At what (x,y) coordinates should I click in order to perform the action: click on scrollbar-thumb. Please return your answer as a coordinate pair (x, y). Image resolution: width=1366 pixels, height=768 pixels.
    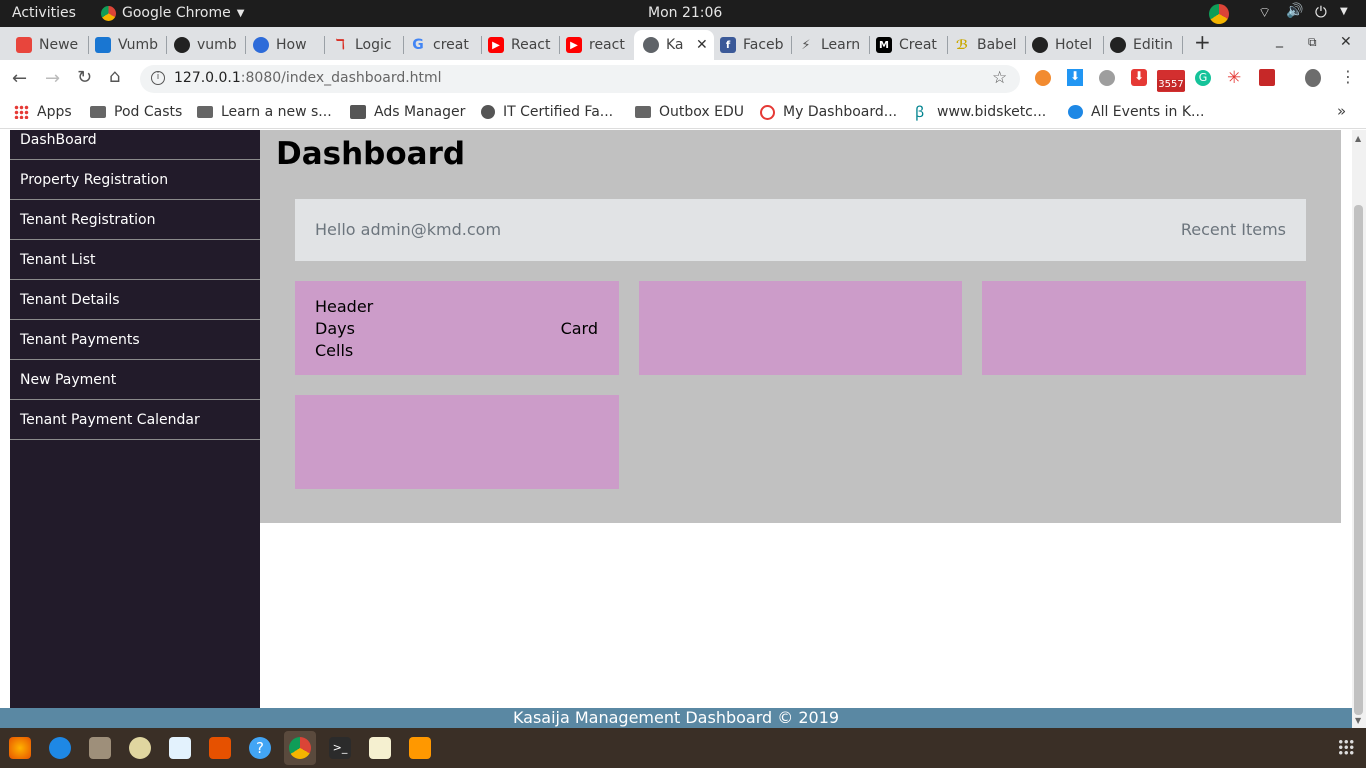
    Looking at the image, I should click on (1358, 460).